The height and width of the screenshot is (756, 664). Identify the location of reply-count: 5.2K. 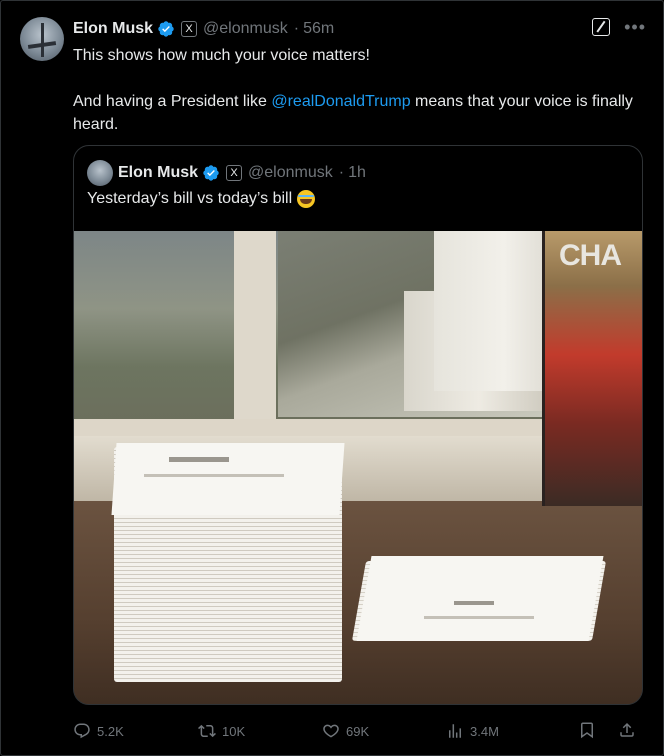
(110, 731).